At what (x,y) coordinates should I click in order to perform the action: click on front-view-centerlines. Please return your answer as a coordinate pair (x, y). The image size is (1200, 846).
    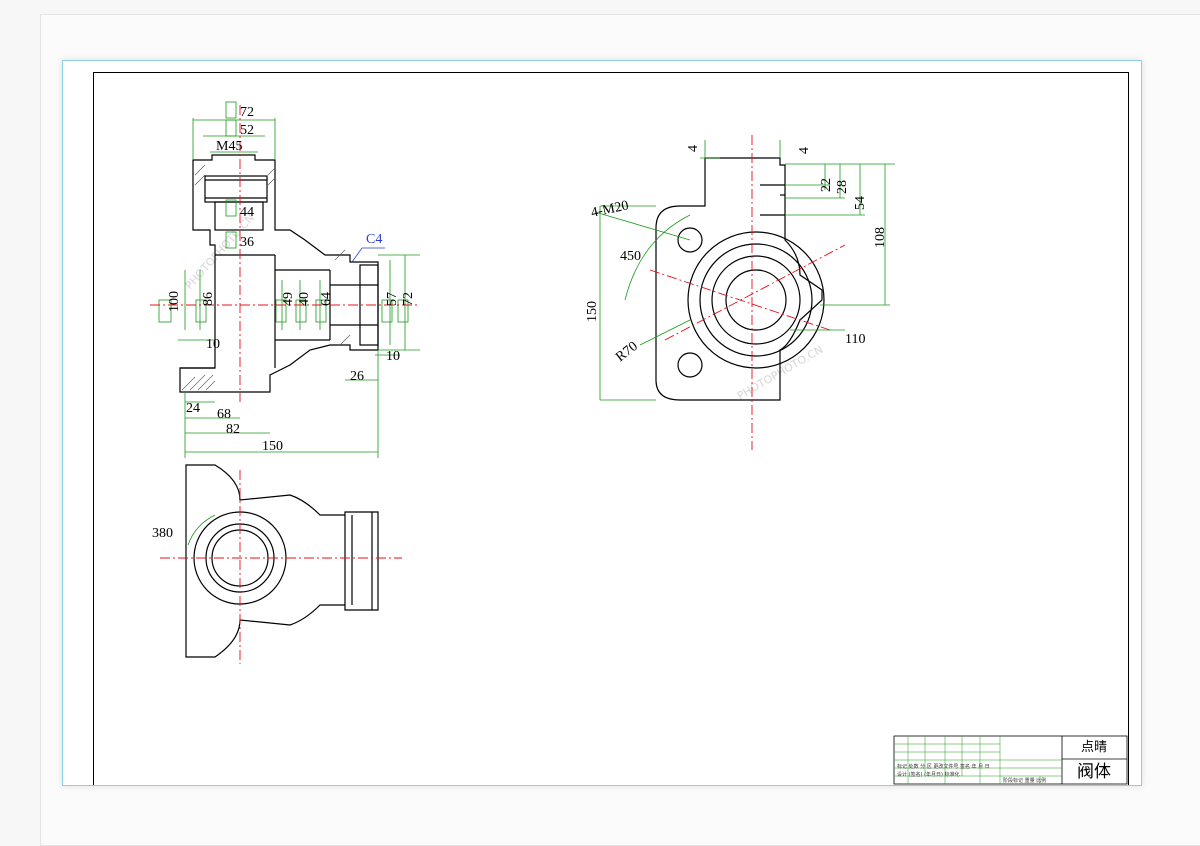
    Looking at the image, I should click on (285, 253).